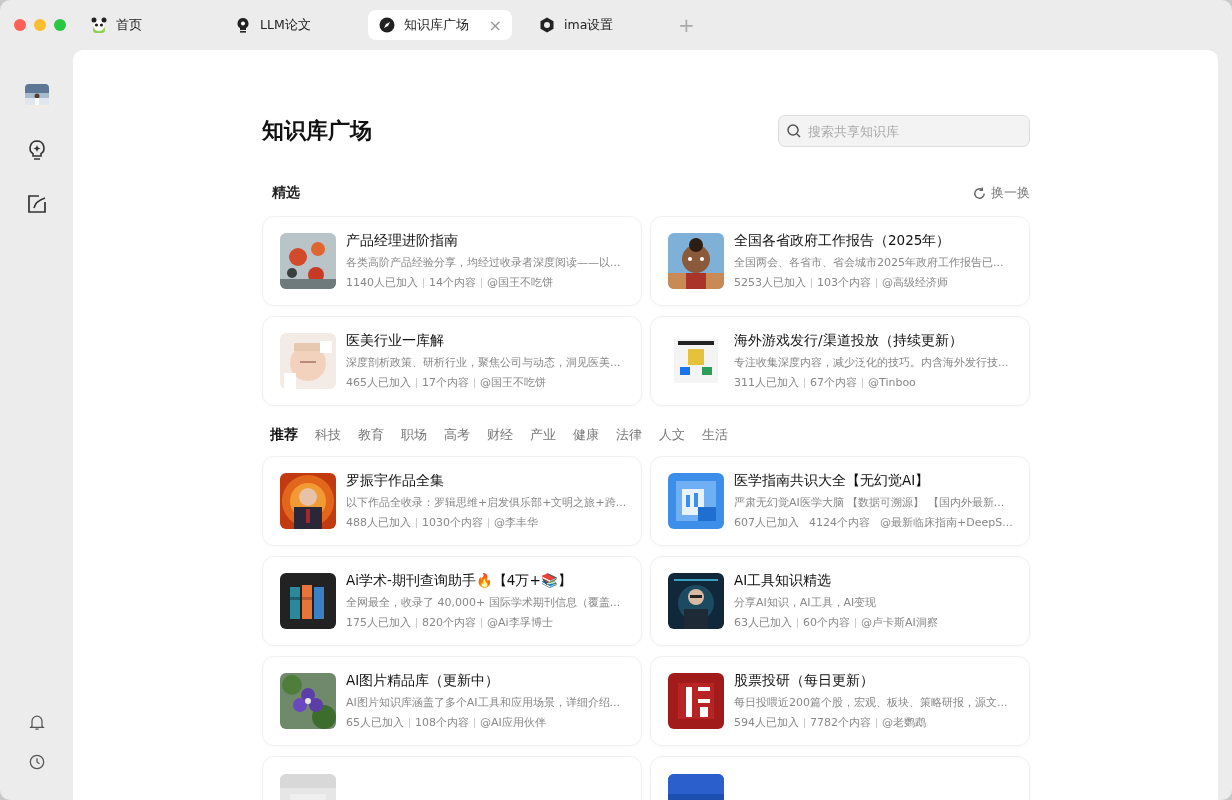 This screenshot has height=800, width=1232. What do you see at coordinates (766, 722) in the screenshot?
I see `card-meta: 594人已加入` at bounding box center [766, 722].